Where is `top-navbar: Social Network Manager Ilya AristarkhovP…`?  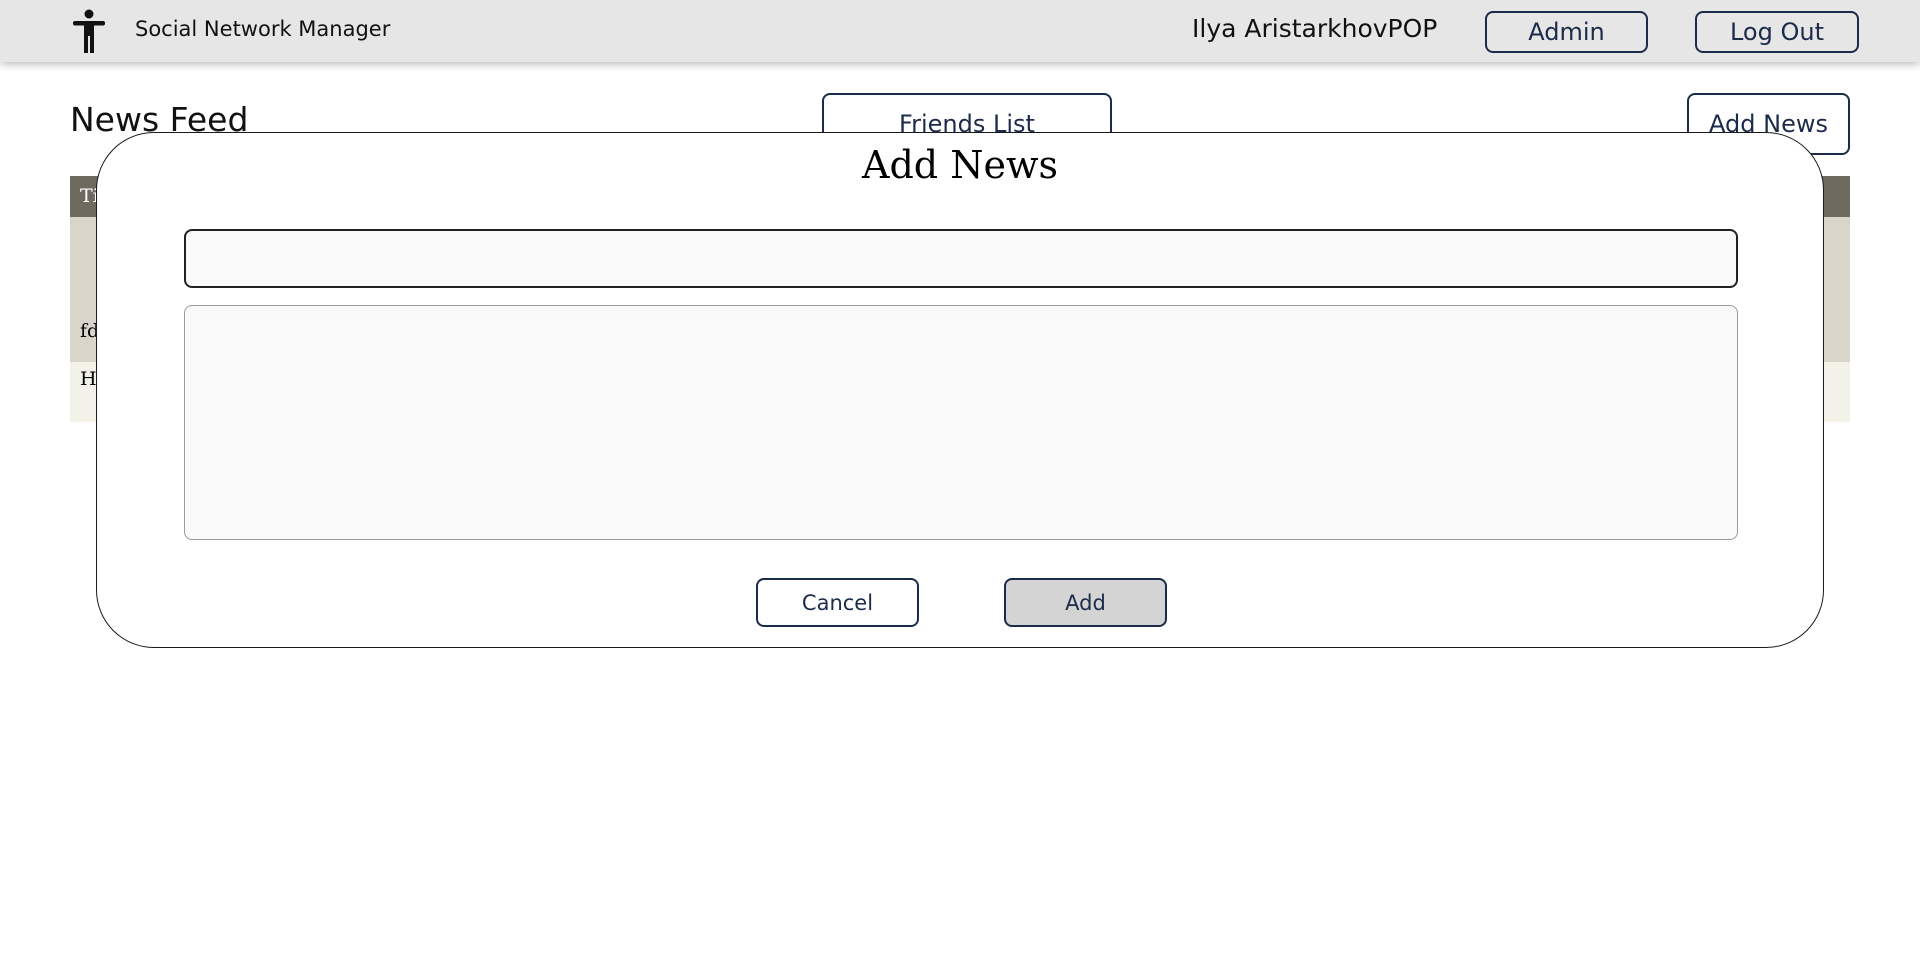 top-navbar: Social Network Manager Ilya AristarkhovP… is located at coordinates (960, 31).